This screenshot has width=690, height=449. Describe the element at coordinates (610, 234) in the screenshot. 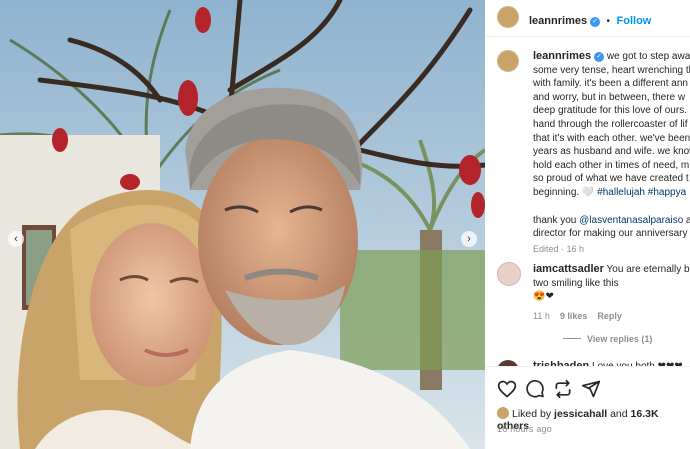

I see `caption-line: director for making our anniversary` at that location.